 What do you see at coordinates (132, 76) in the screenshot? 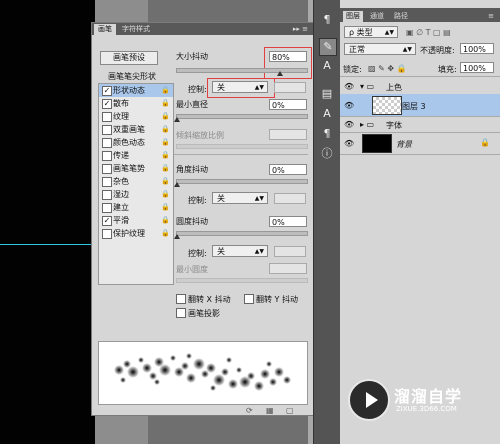
I see `brush-tip-shape-header: 画笔笔尖形状` at bounding box center [132, 76].